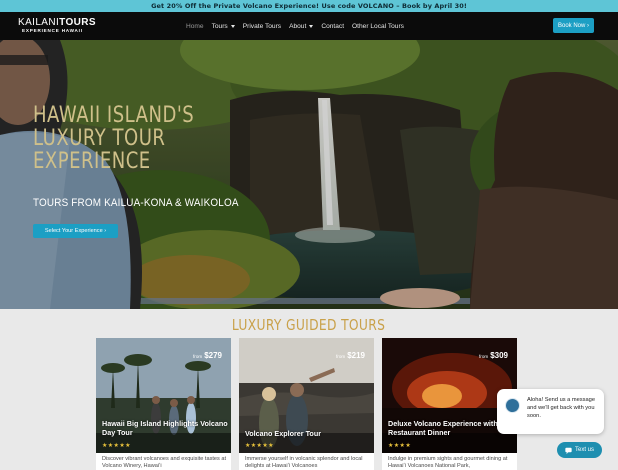 Image resolution: width=618 pixels, height=470 pixels. I want to click on logo-word-kailani: KAILANI, so click(39, 22).